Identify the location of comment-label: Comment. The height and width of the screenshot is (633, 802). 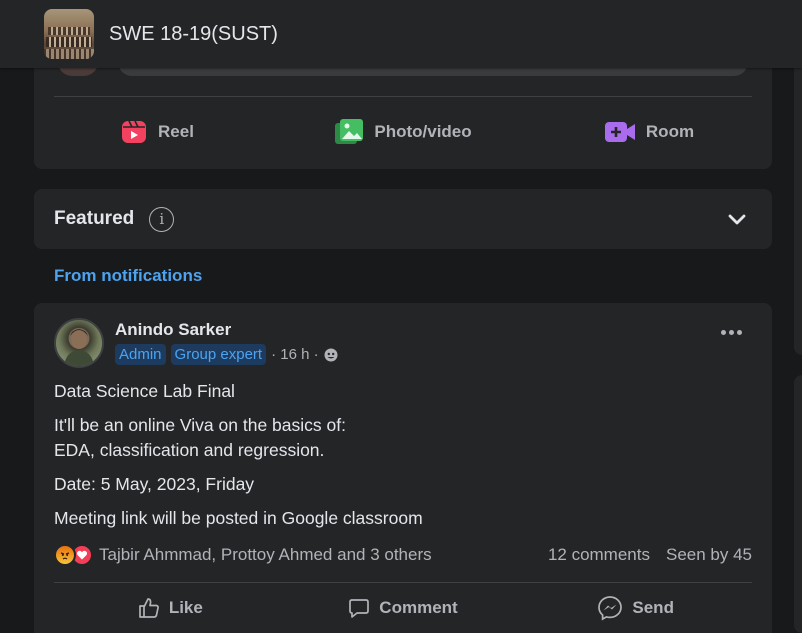
(418, 607).